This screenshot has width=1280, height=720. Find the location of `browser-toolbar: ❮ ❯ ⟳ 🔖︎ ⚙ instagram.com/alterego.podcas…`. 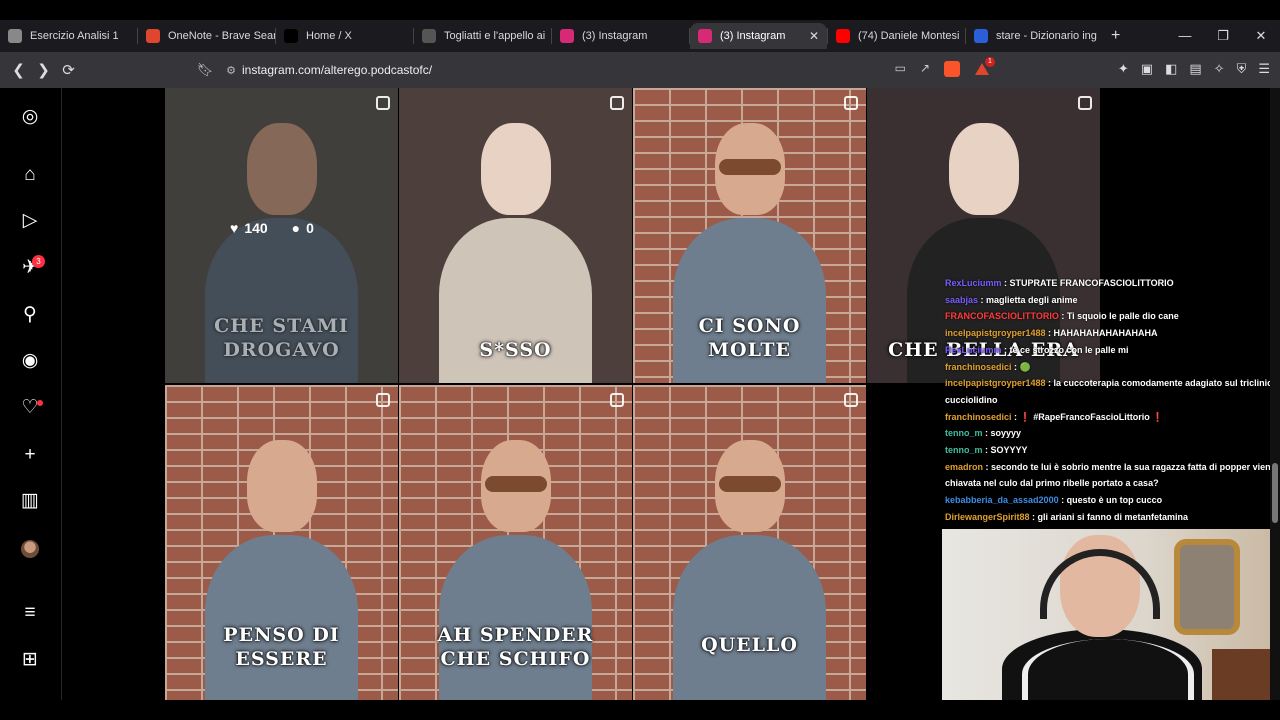

browser-toolbar: ❮ ❯ ⟳ 🔖︎ ⚙ instagram.com/alterego.podcas… is located at coordinates (640, 70).